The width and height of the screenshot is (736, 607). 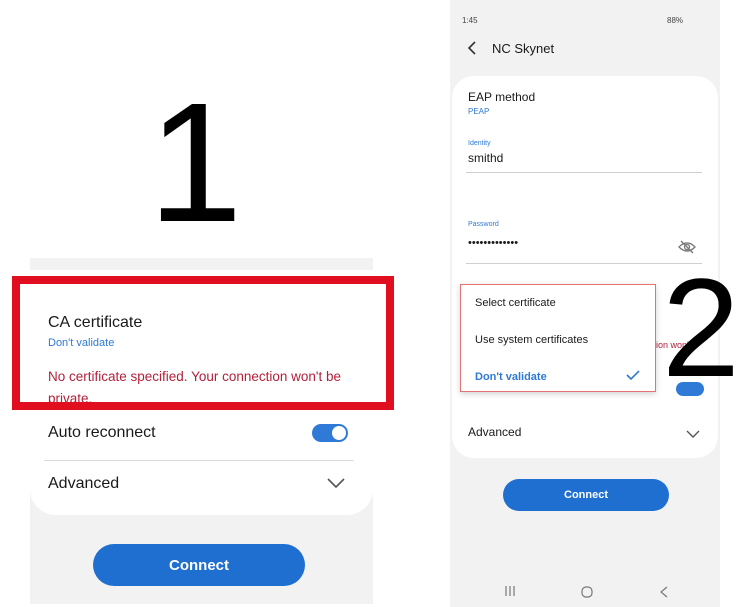 I want to click on identity-underline, so click(x=584, y=172).